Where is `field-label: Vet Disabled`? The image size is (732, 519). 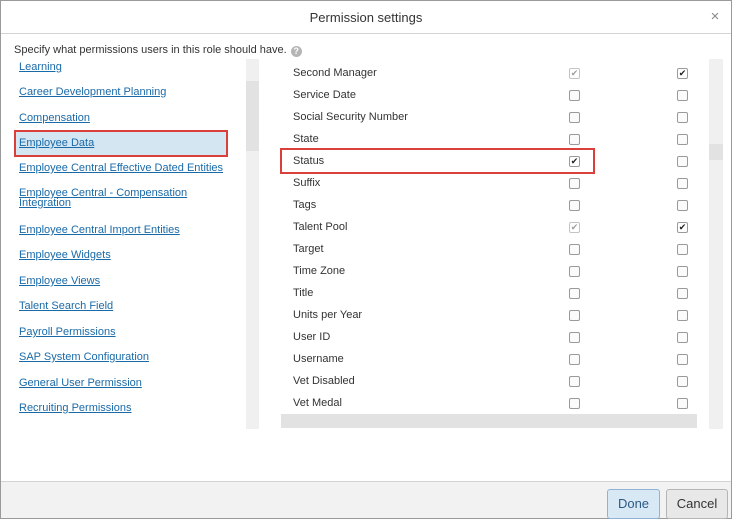 field-label: Vet Disabled is located at coordinates (324, 381).